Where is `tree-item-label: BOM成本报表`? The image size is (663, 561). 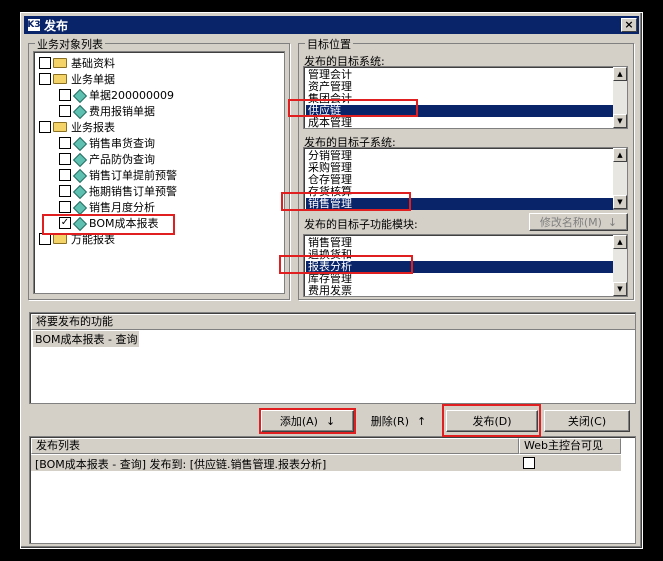
tree-item-label: BOM成本报表 is located at coordinates (124, 223).